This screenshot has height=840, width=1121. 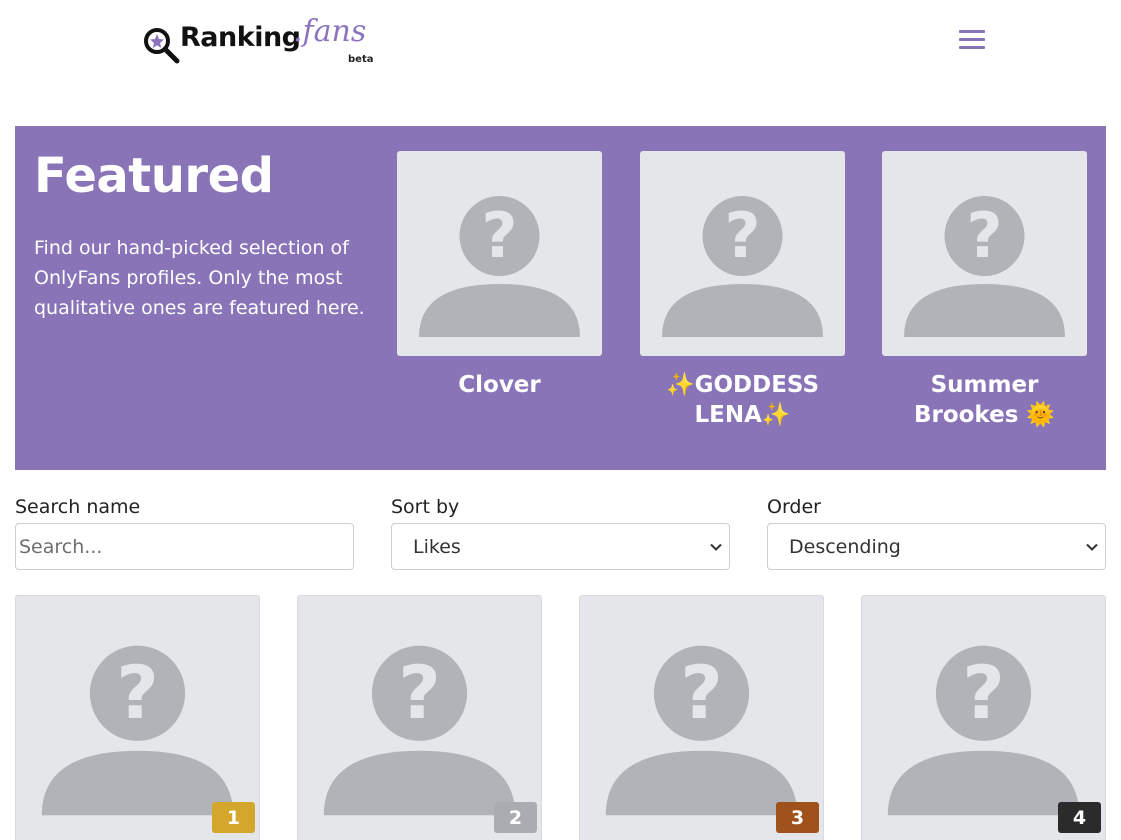 I want to click on magnifier-star-icon, so click(x=162, y=46).